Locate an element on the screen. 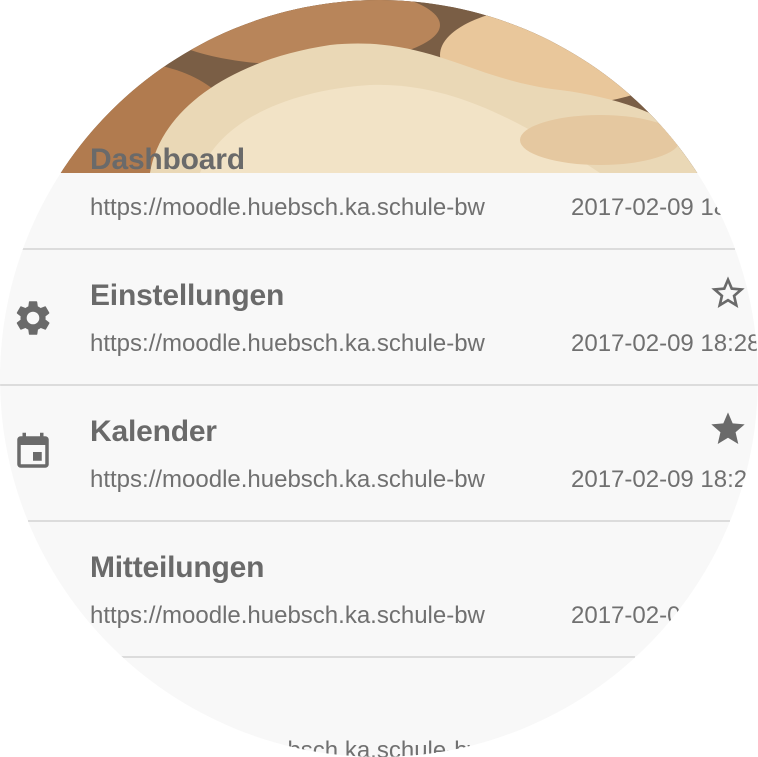  item-title: Kalender is located at coordinates (153, 431).